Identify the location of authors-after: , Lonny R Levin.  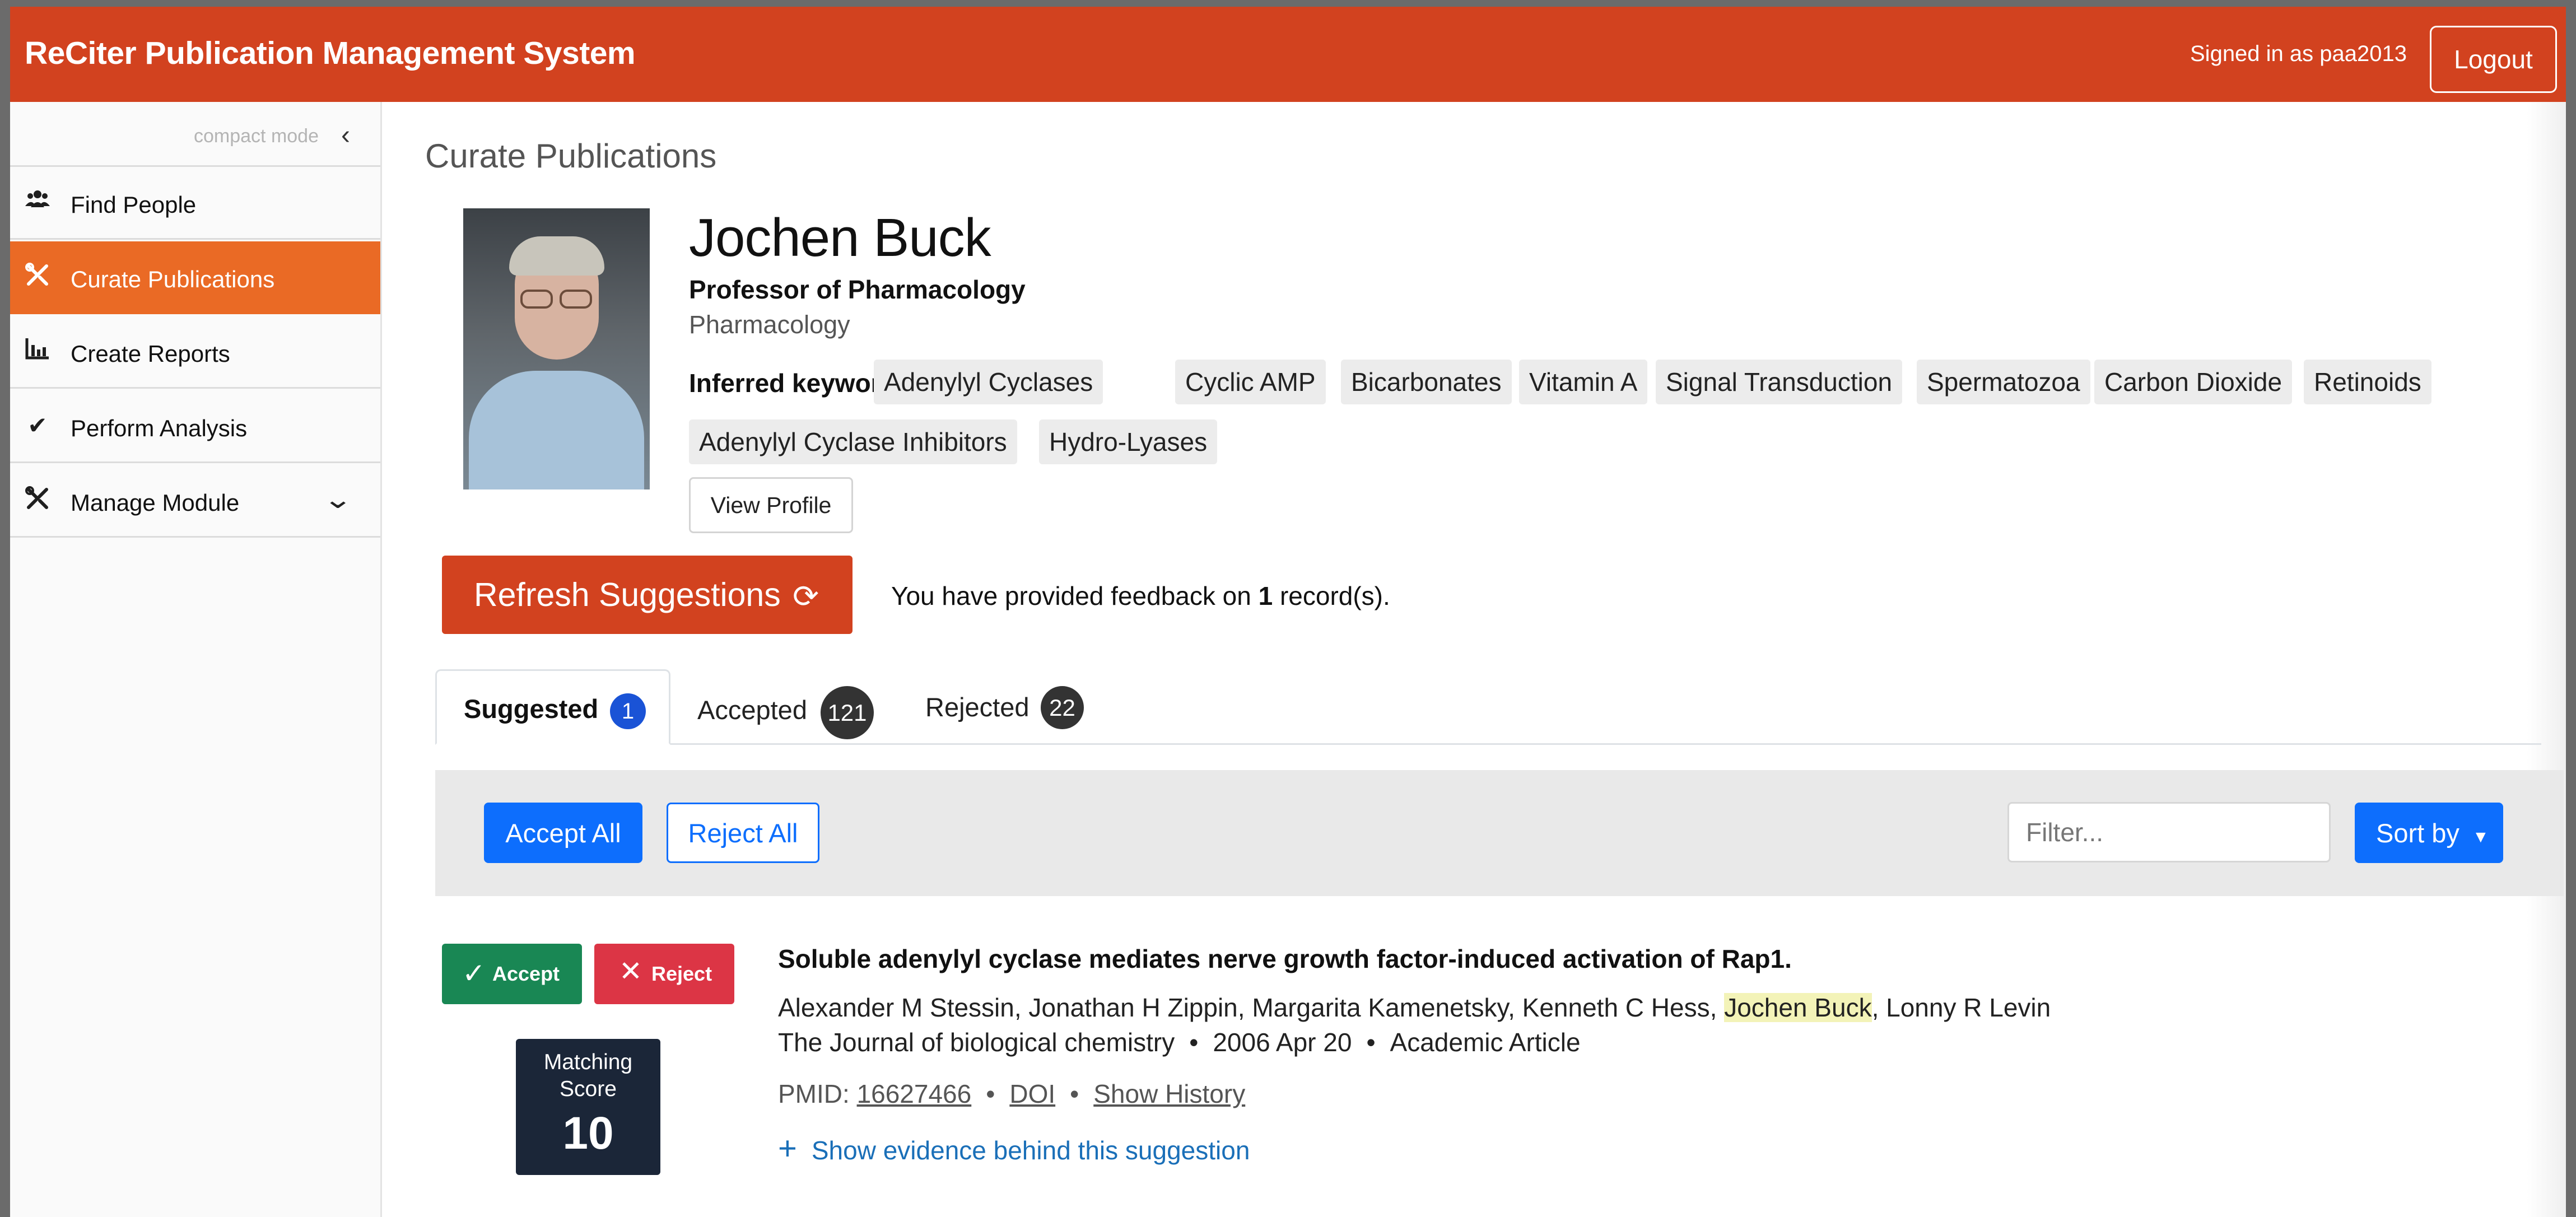
(1961, 1007).